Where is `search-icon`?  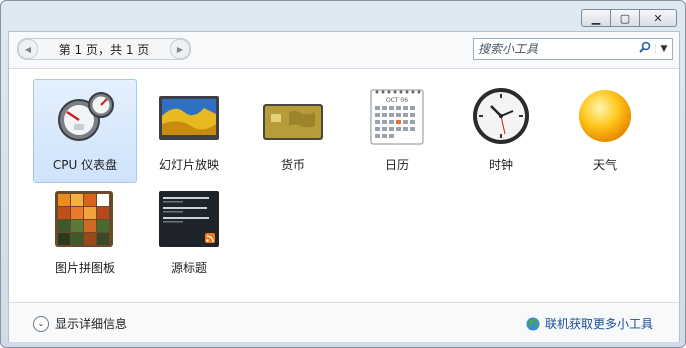 search-icon is located at coordinates (645, 49).